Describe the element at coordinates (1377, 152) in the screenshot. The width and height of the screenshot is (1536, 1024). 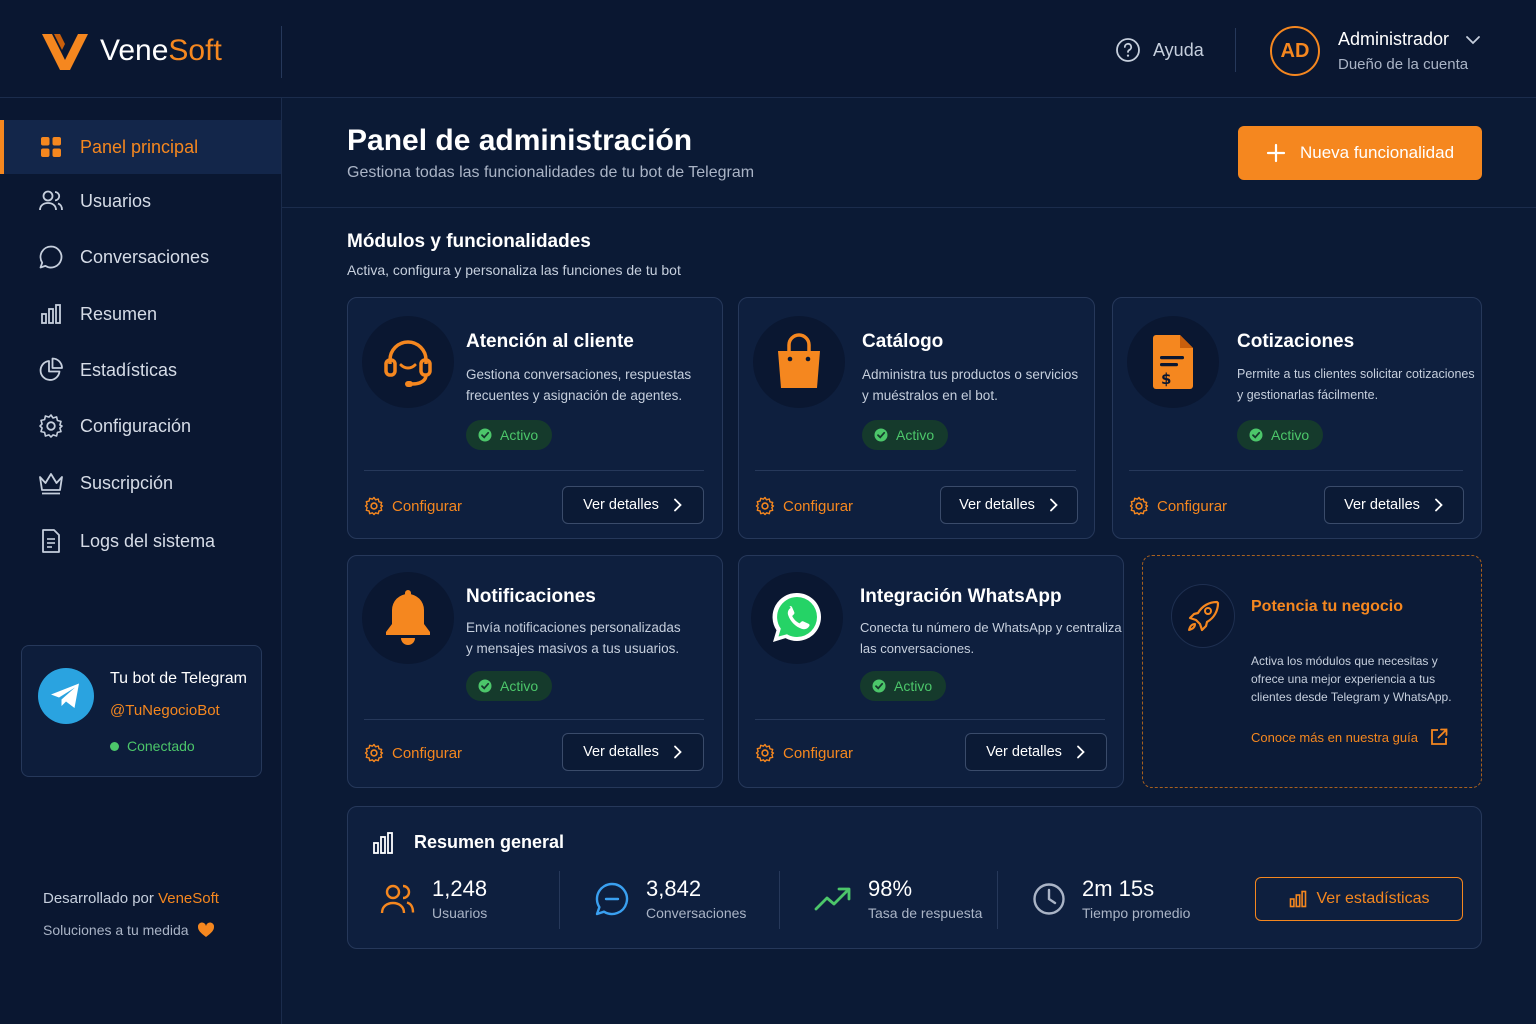
I see `new-feature-label: Nueva funcionalidad` at that location.